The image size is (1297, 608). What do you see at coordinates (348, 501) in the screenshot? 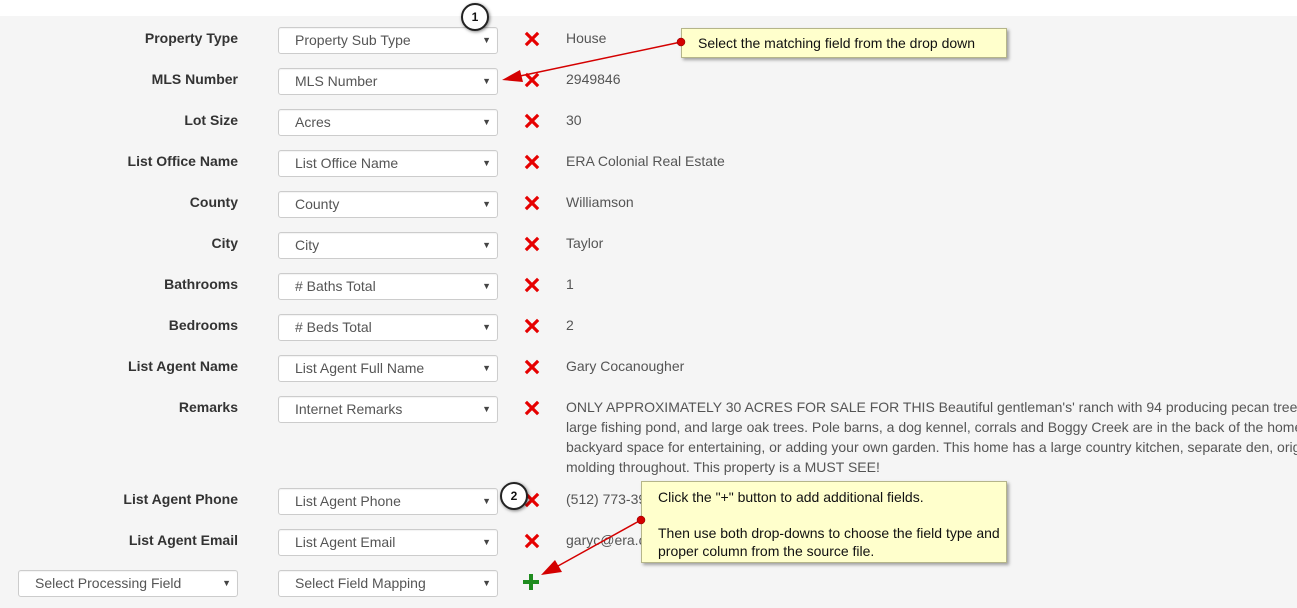
I see `select-text: List Agent Phone` at bounding box center [348, 501].